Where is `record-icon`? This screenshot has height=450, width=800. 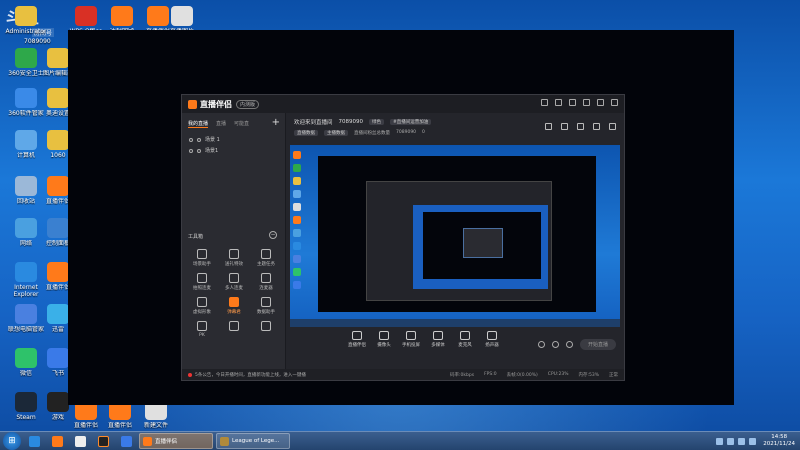 record-icon is located at coordinates (541, 344).